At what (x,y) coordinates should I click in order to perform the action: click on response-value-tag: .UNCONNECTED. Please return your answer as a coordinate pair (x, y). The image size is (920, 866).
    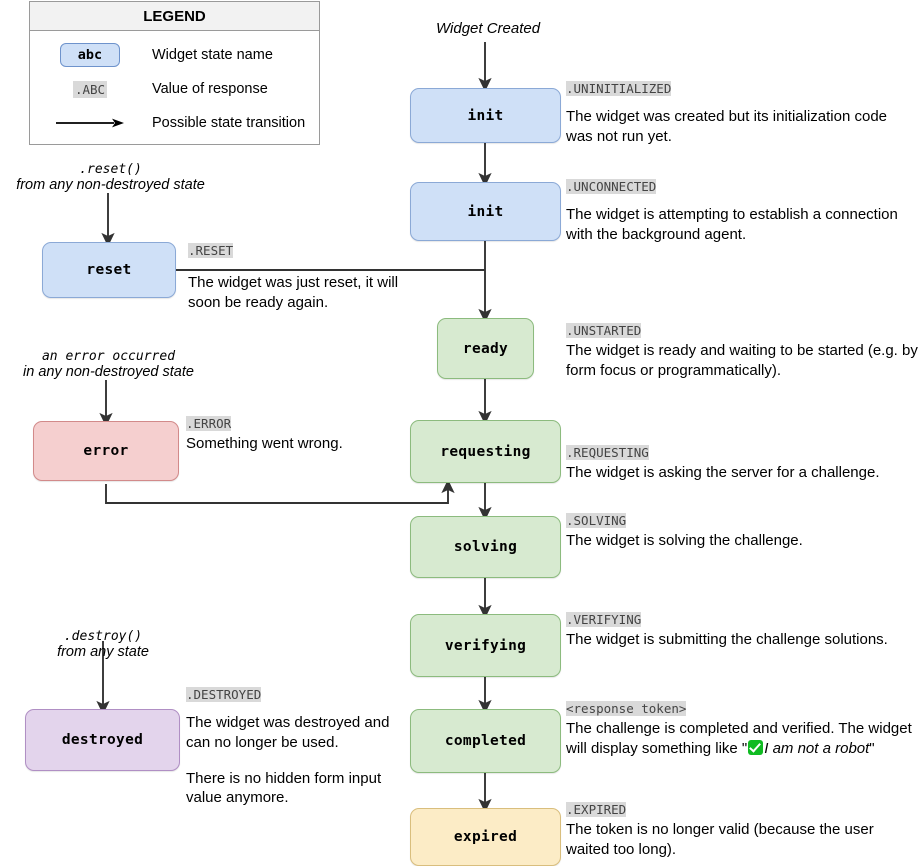
    Looking at the image, I should click on (611, 186).